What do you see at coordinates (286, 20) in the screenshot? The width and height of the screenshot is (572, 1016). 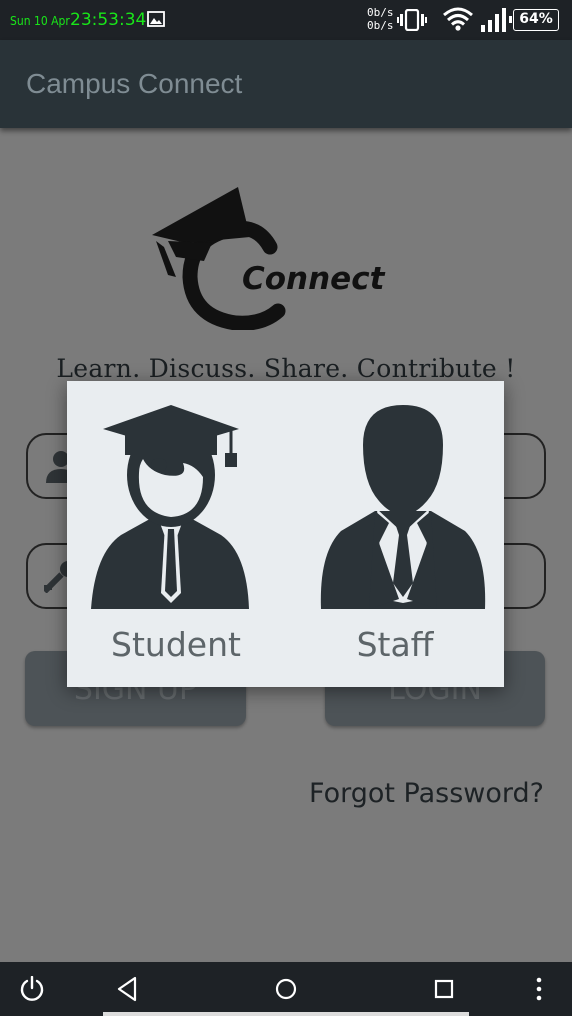 I see `status-bar: Sun 10 Apr 23:53:34 0b/s 0b/s 64%` at bounding box center [286, 20].